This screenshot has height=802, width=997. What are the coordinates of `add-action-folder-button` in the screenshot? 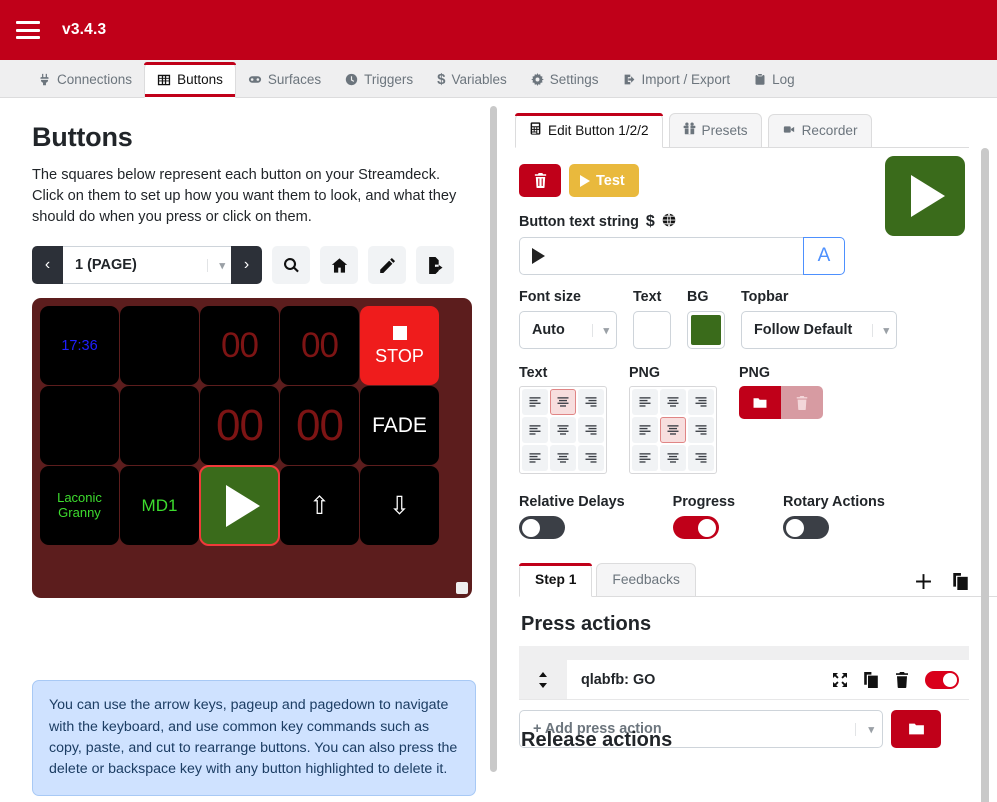 It's located at (916, 729).